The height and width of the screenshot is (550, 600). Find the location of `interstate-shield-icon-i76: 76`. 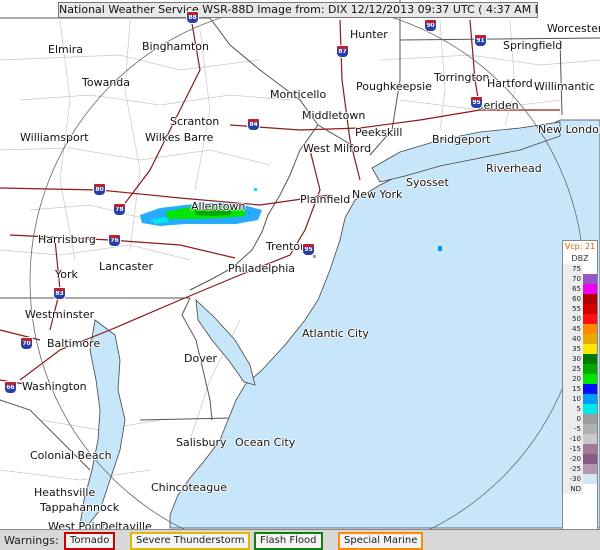

interstate-shield-icon-i76: 76 is located at coordinates (114, 240).